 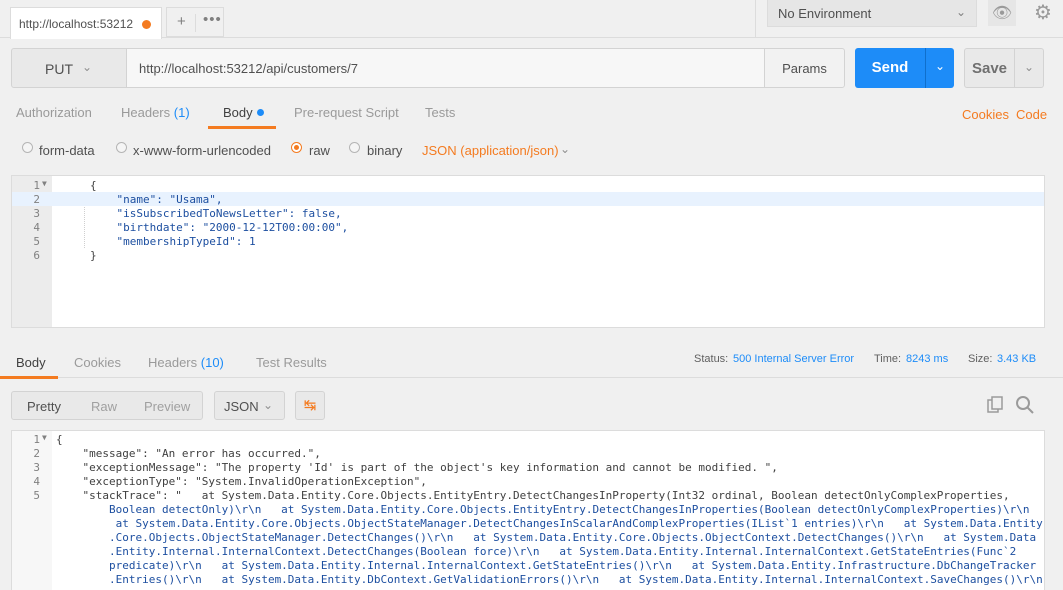 What do you see at coordinates (793, 359) in the screenshot?
I see `status-value: 500 Internal Server Error` at bounding box center [793, 359].